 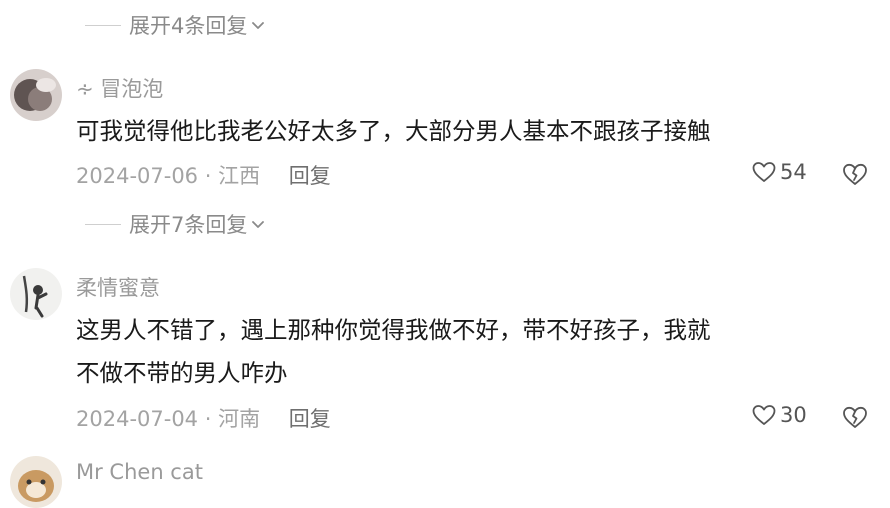 What do you see at coordinates (119, 88) in the screenshot?
I see `comment-username: ∻ 冒泡泡` at bounding box center [119, 88].